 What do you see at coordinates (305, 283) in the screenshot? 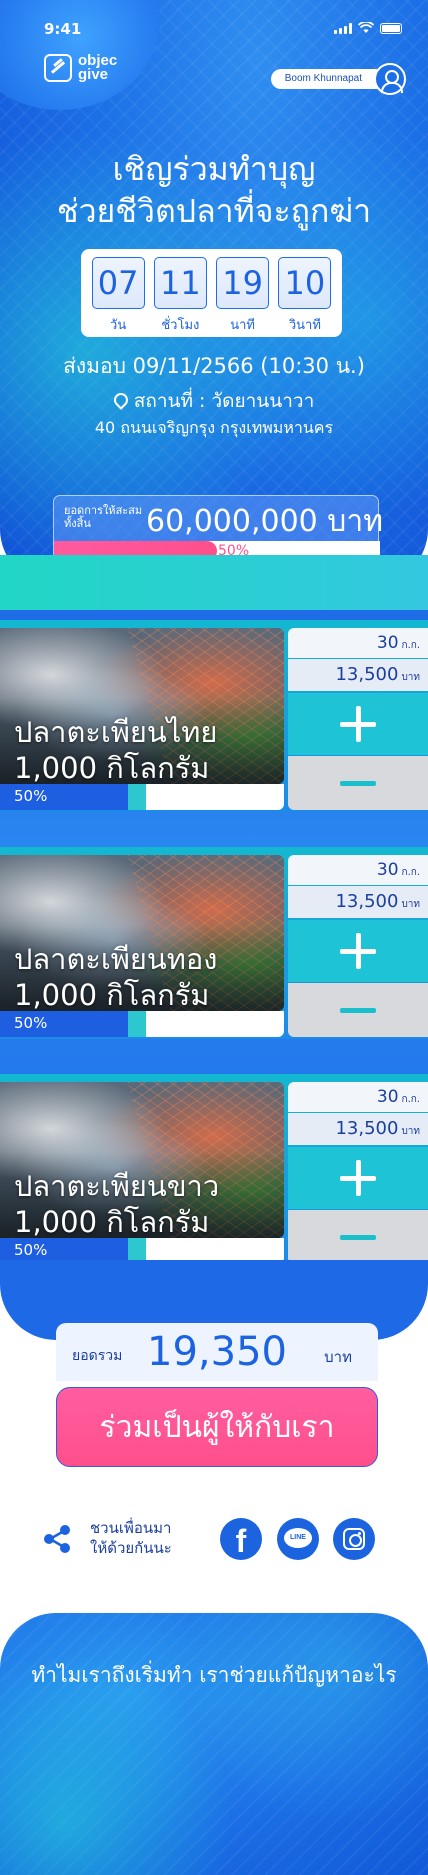
I see `countdown-value: 10` at bounding box center [305, 283].